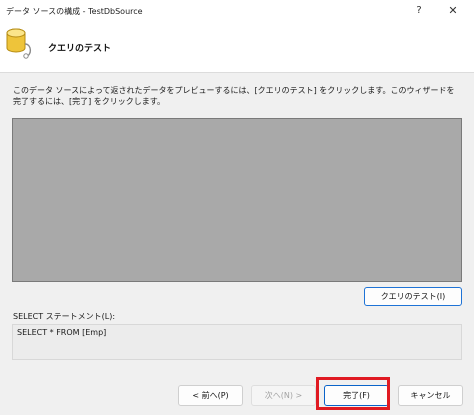 The width and height of the screenshot is (474, 415). Describe the element at coordinates (19, 43) in the screenshot. I see `database-icon` at that location.